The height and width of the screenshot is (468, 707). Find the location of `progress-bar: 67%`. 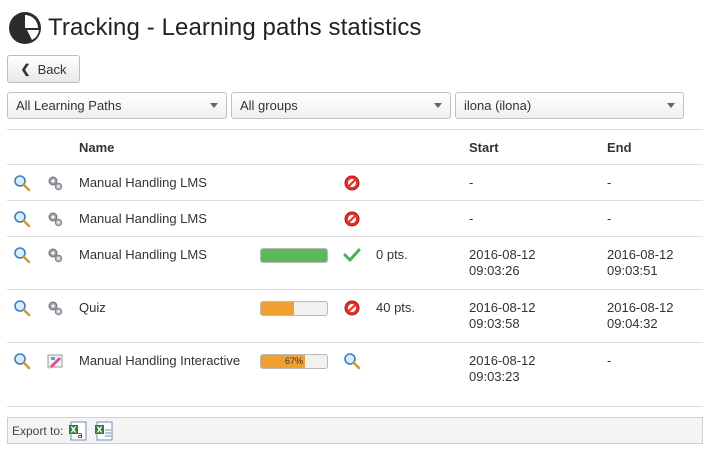

progress-bar: 67% is located at coordinates (294, 361).